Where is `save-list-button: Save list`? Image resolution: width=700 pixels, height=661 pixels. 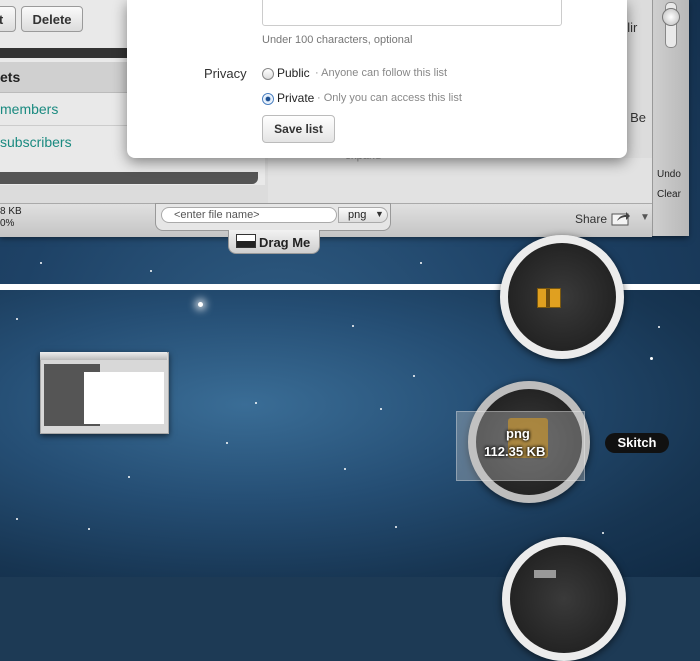
save-list-button: Save list is located at coordinates (298, 129).